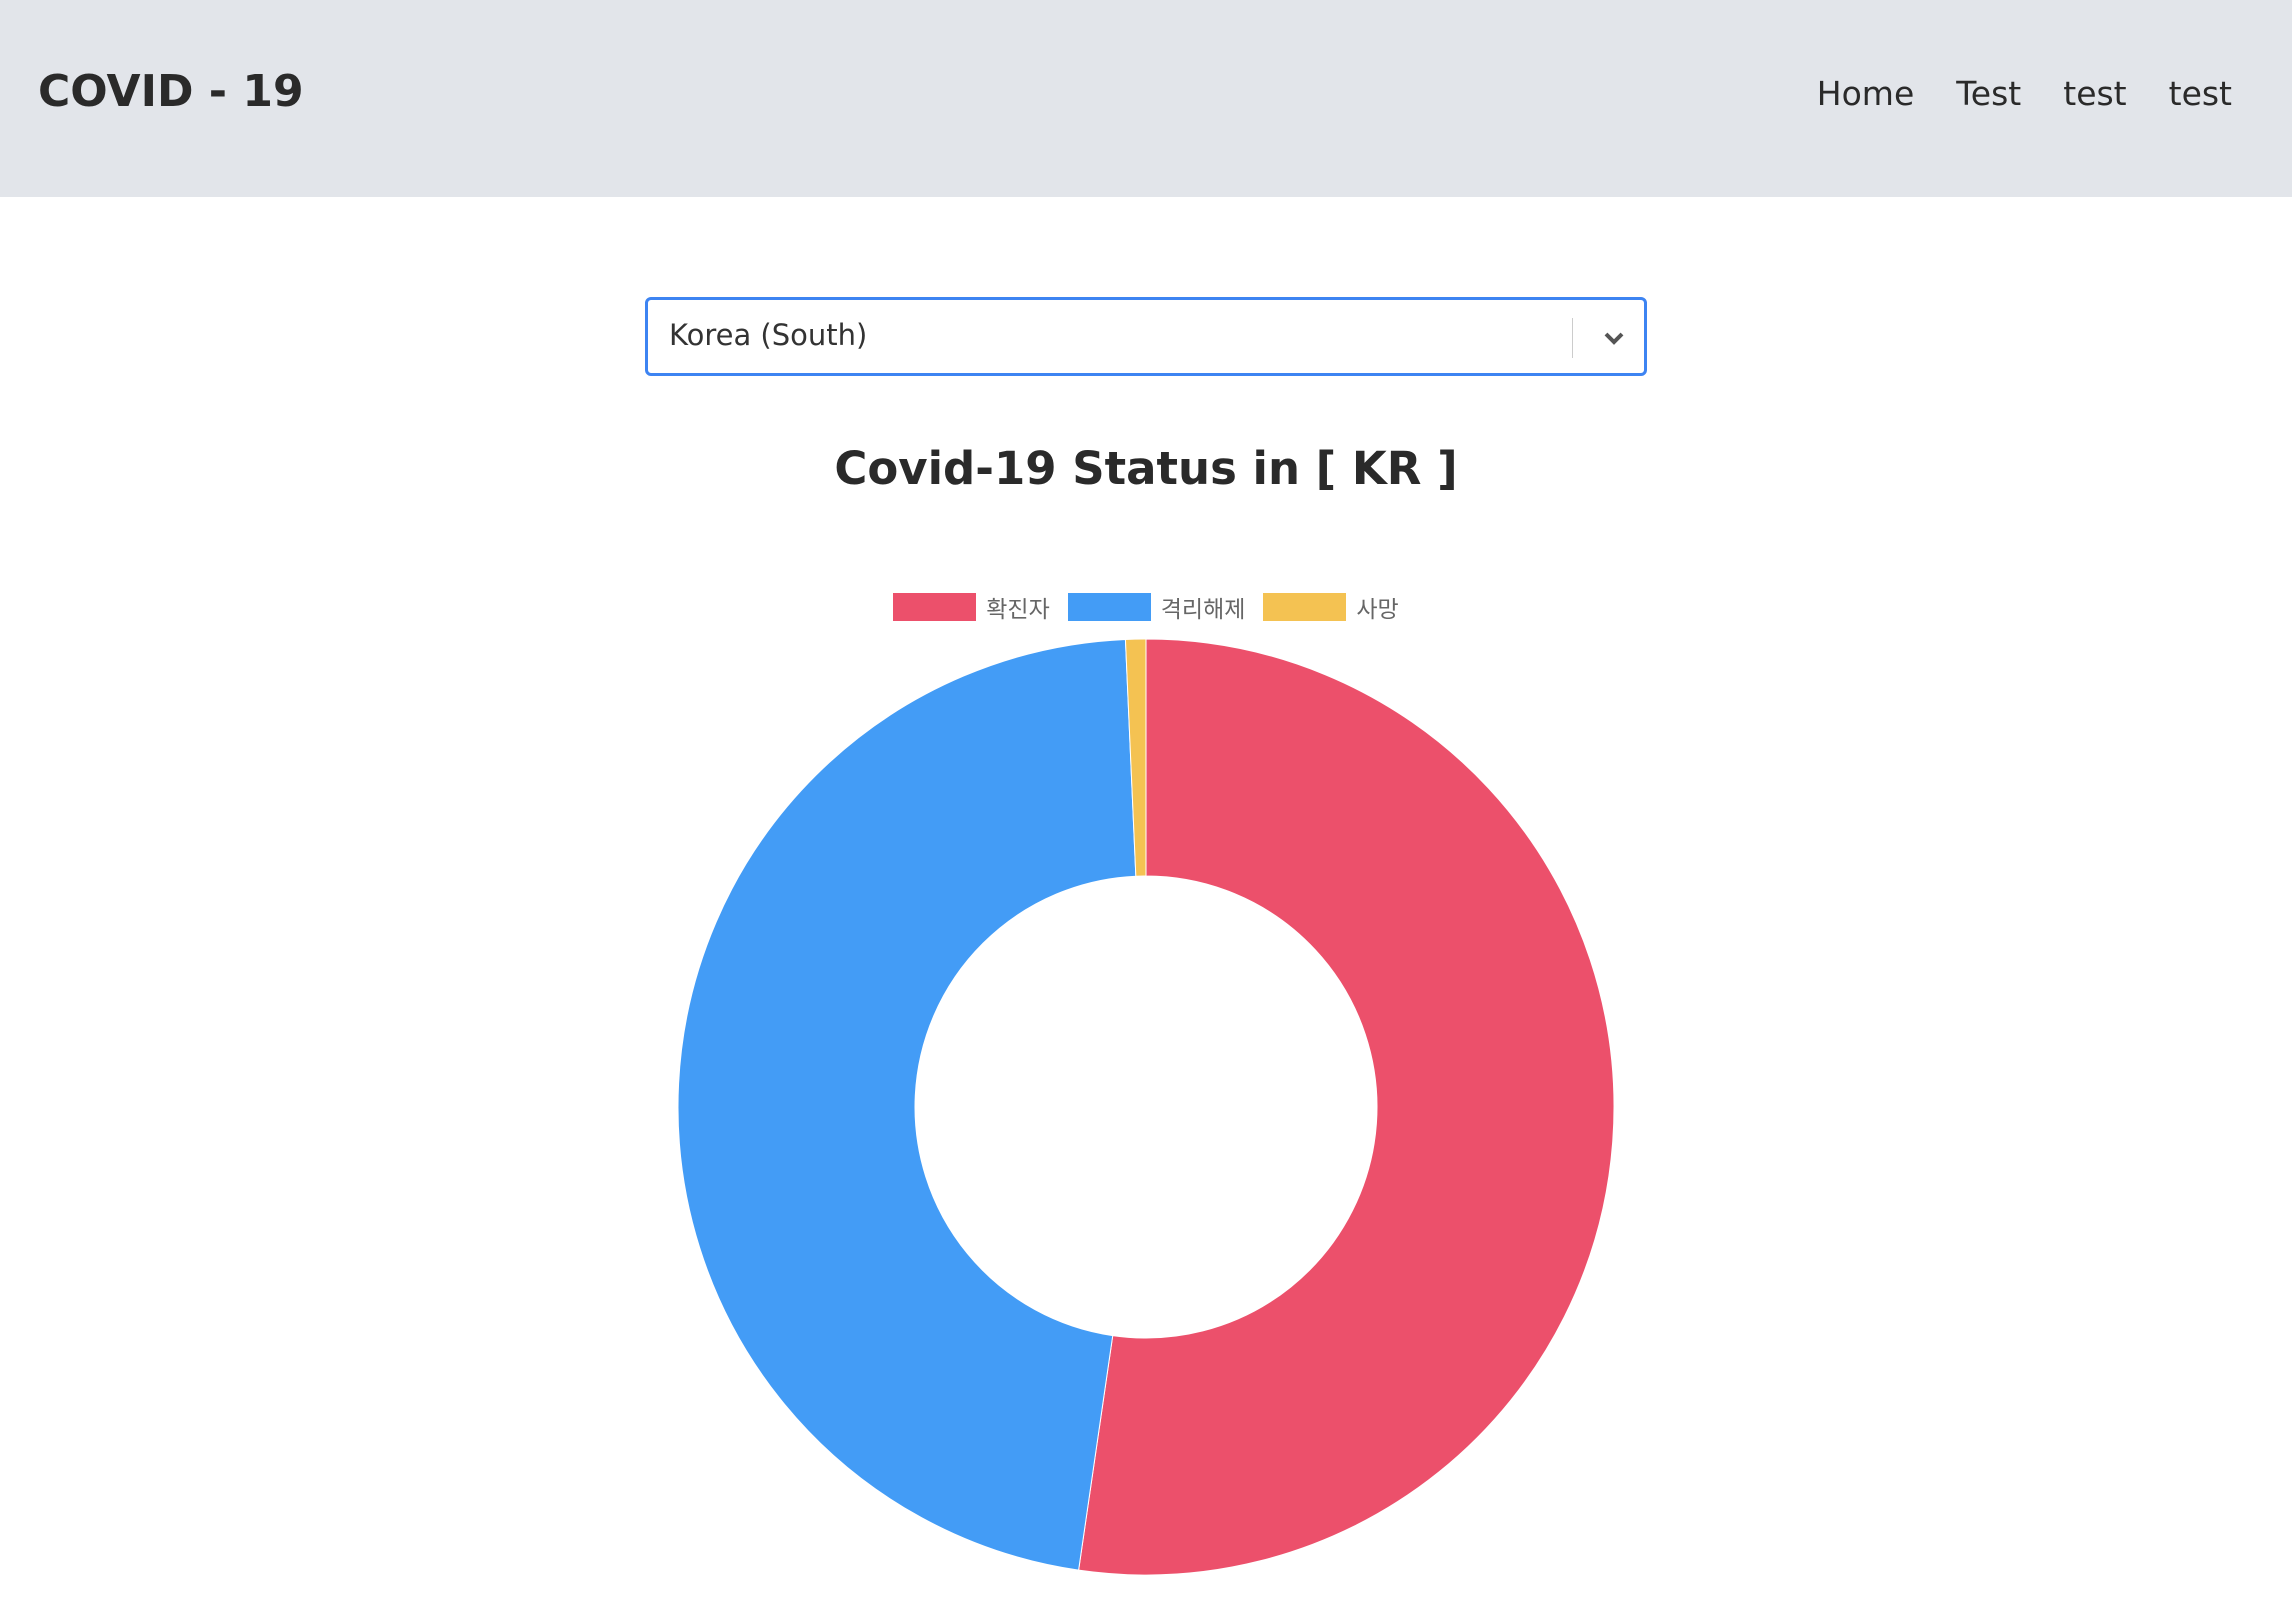  Describe the element at coordinates (907, 1104) in the screenshot. I see `slice-recovered` at that location.